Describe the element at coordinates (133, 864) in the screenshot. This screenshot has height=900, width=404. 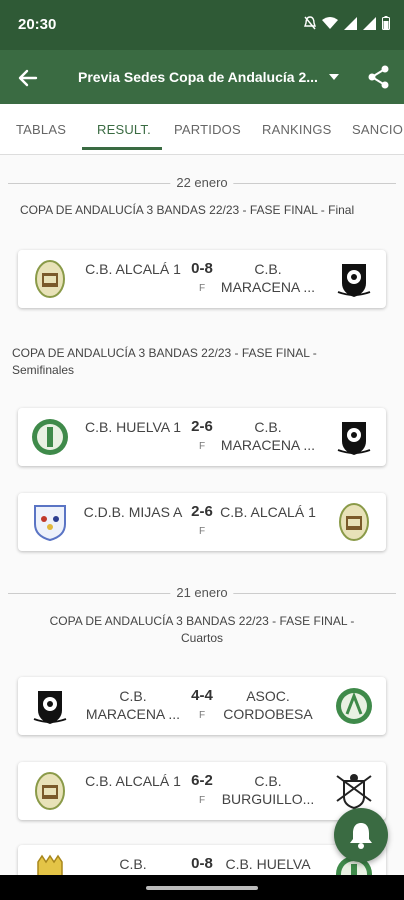
I see `home-team: C.B.` at that location.